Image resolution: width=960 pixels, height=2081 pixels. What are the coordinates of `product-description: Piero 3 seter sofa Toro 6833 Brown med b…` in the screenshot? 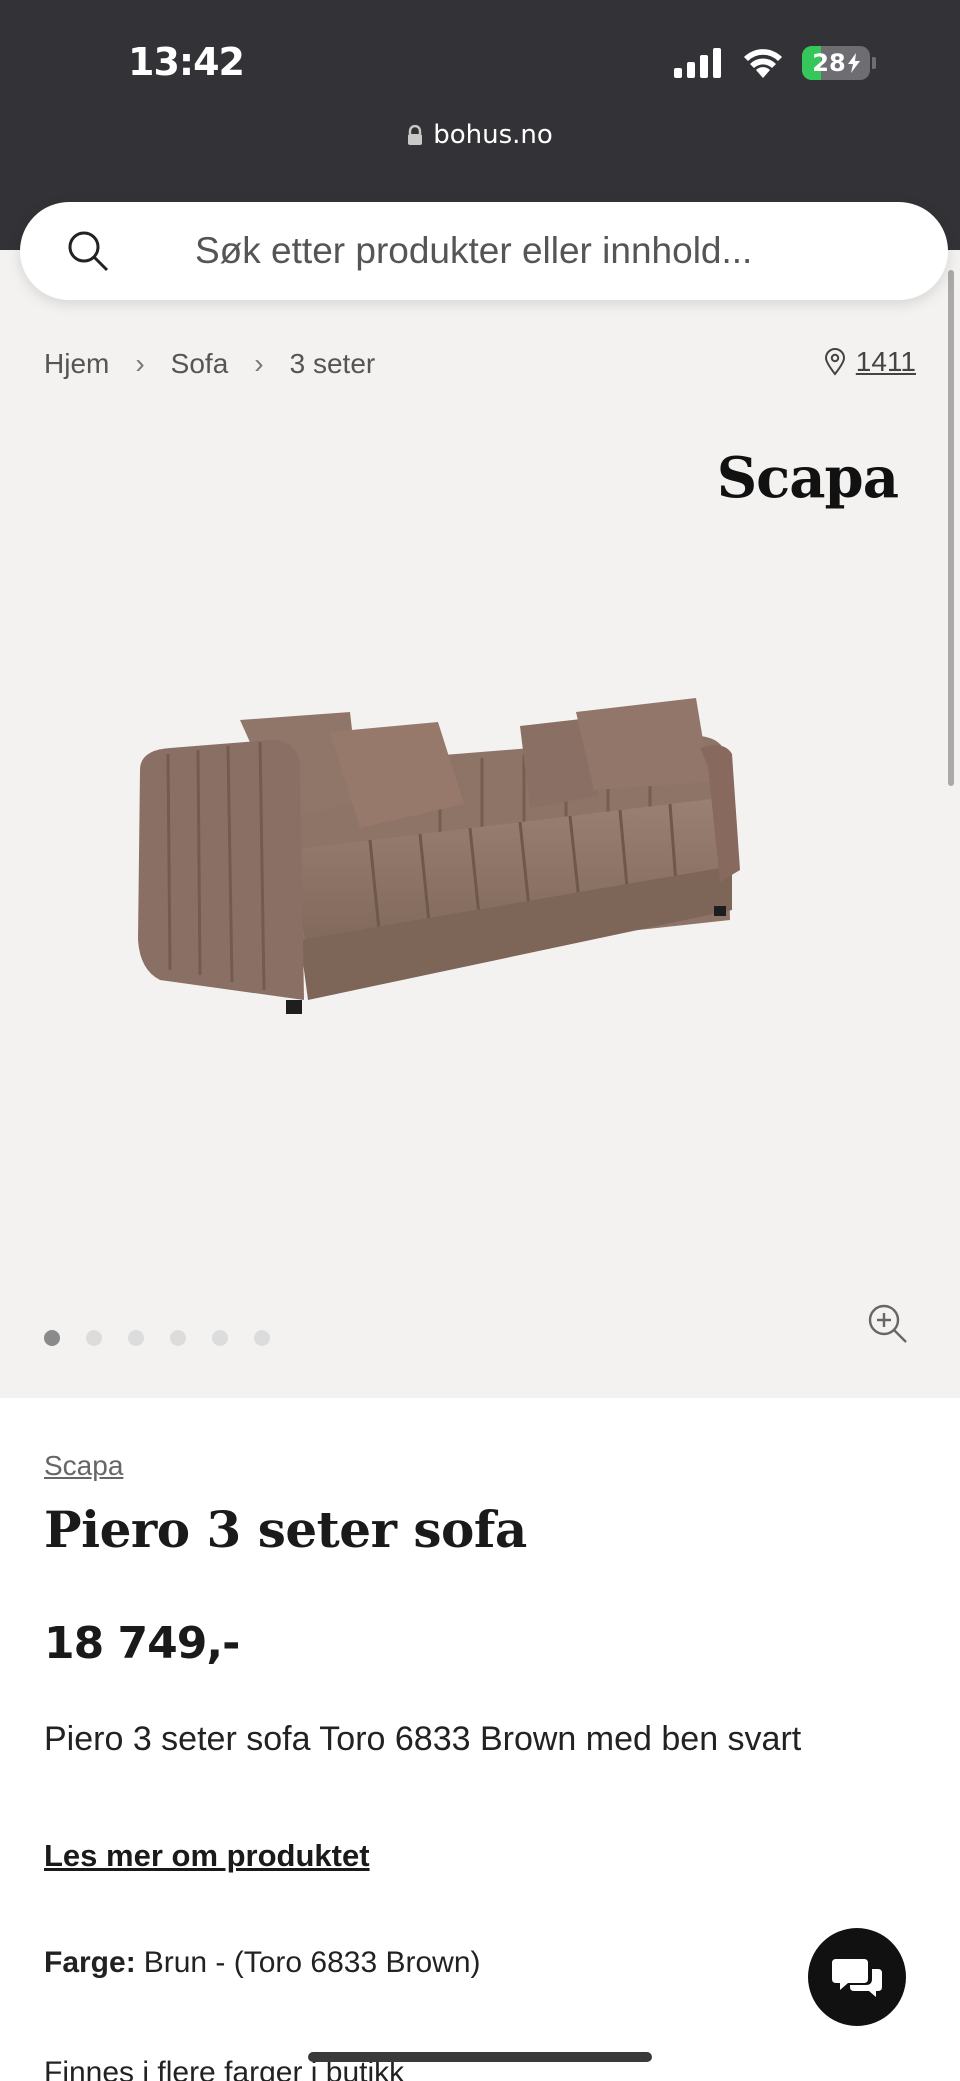 It's located at (423, 1739).